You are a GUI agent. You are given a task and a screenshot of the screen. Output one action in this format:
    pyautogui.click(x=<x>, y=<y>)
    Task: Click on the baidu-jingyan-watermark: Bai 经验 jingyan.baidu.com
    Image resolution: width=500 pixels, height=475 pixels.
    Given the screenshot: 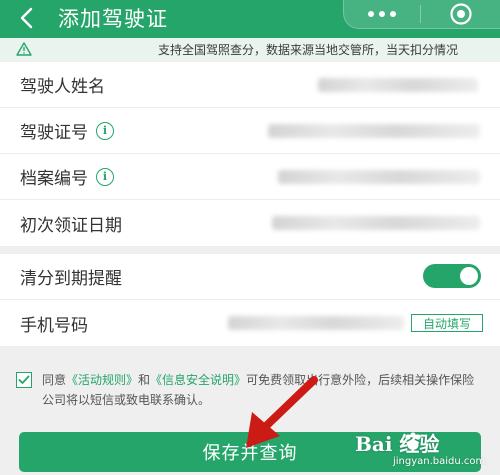 What is the action you would take?
    pyautogui.click(x=427, y=451)
    